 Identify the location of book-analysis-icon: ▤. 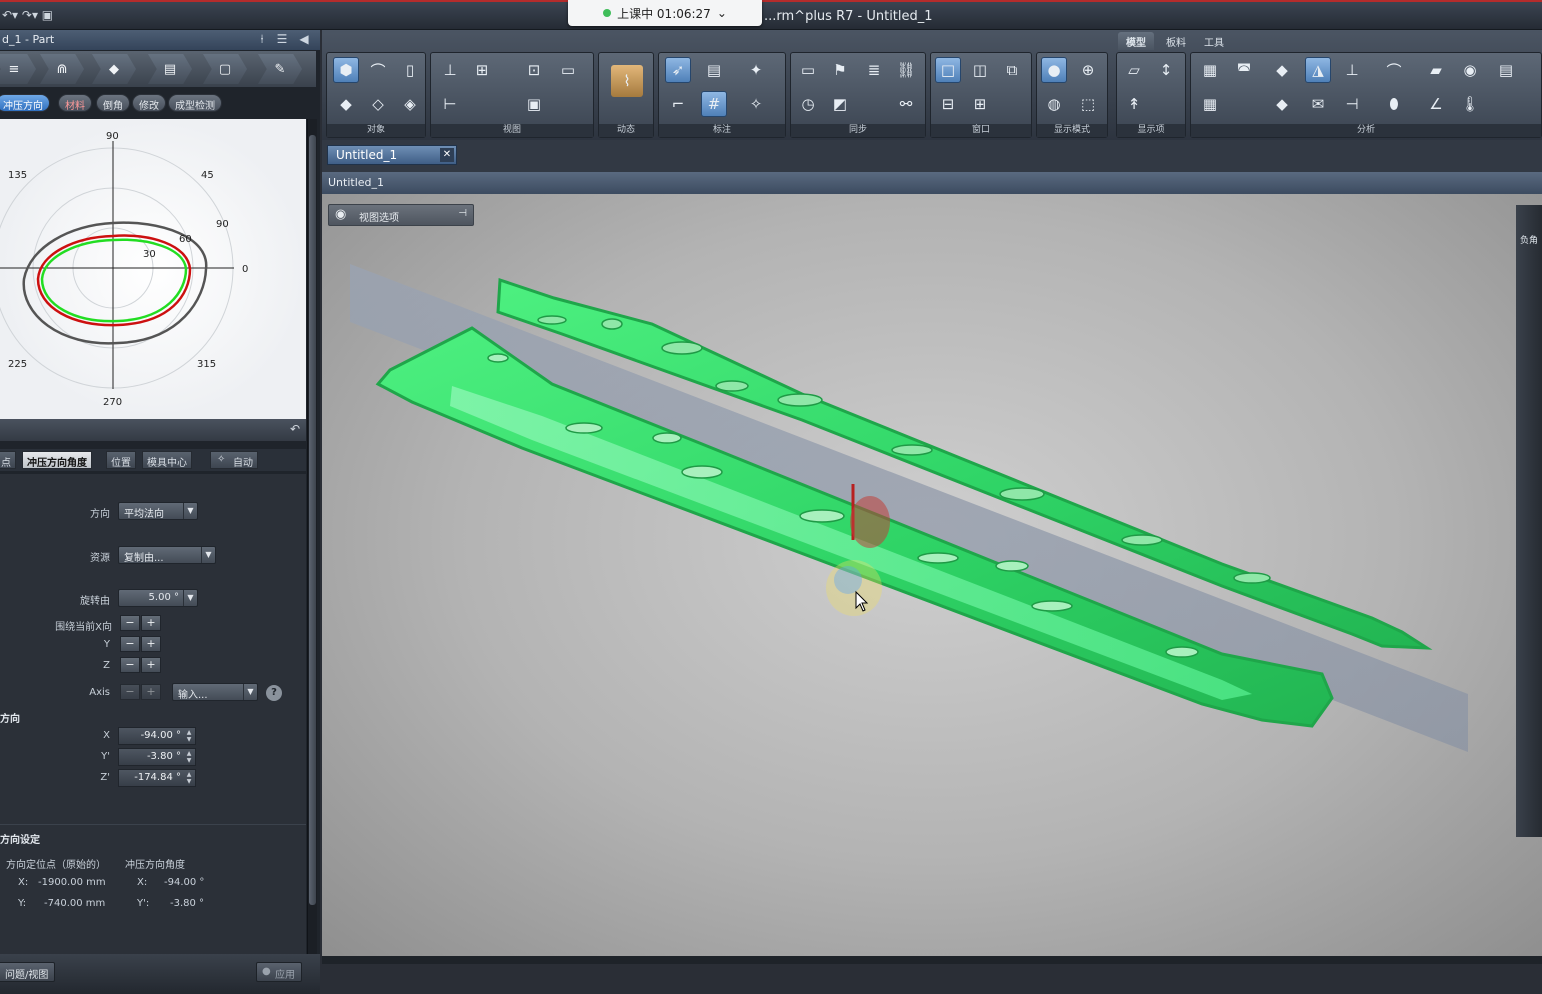
(1506, 70).